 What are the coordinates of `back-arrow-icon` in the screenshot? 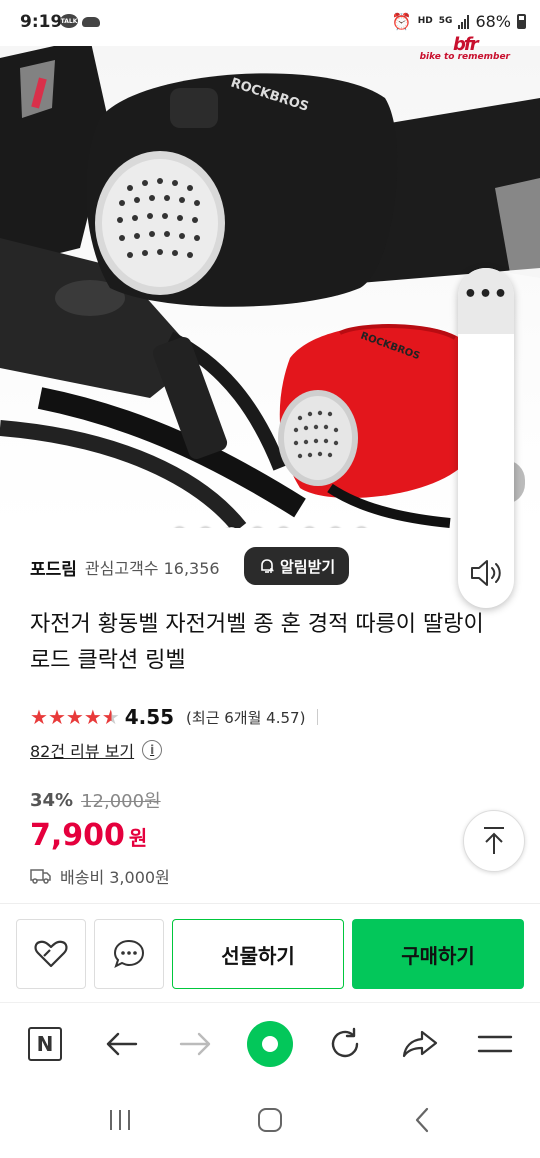 It's located at (122, 1044).